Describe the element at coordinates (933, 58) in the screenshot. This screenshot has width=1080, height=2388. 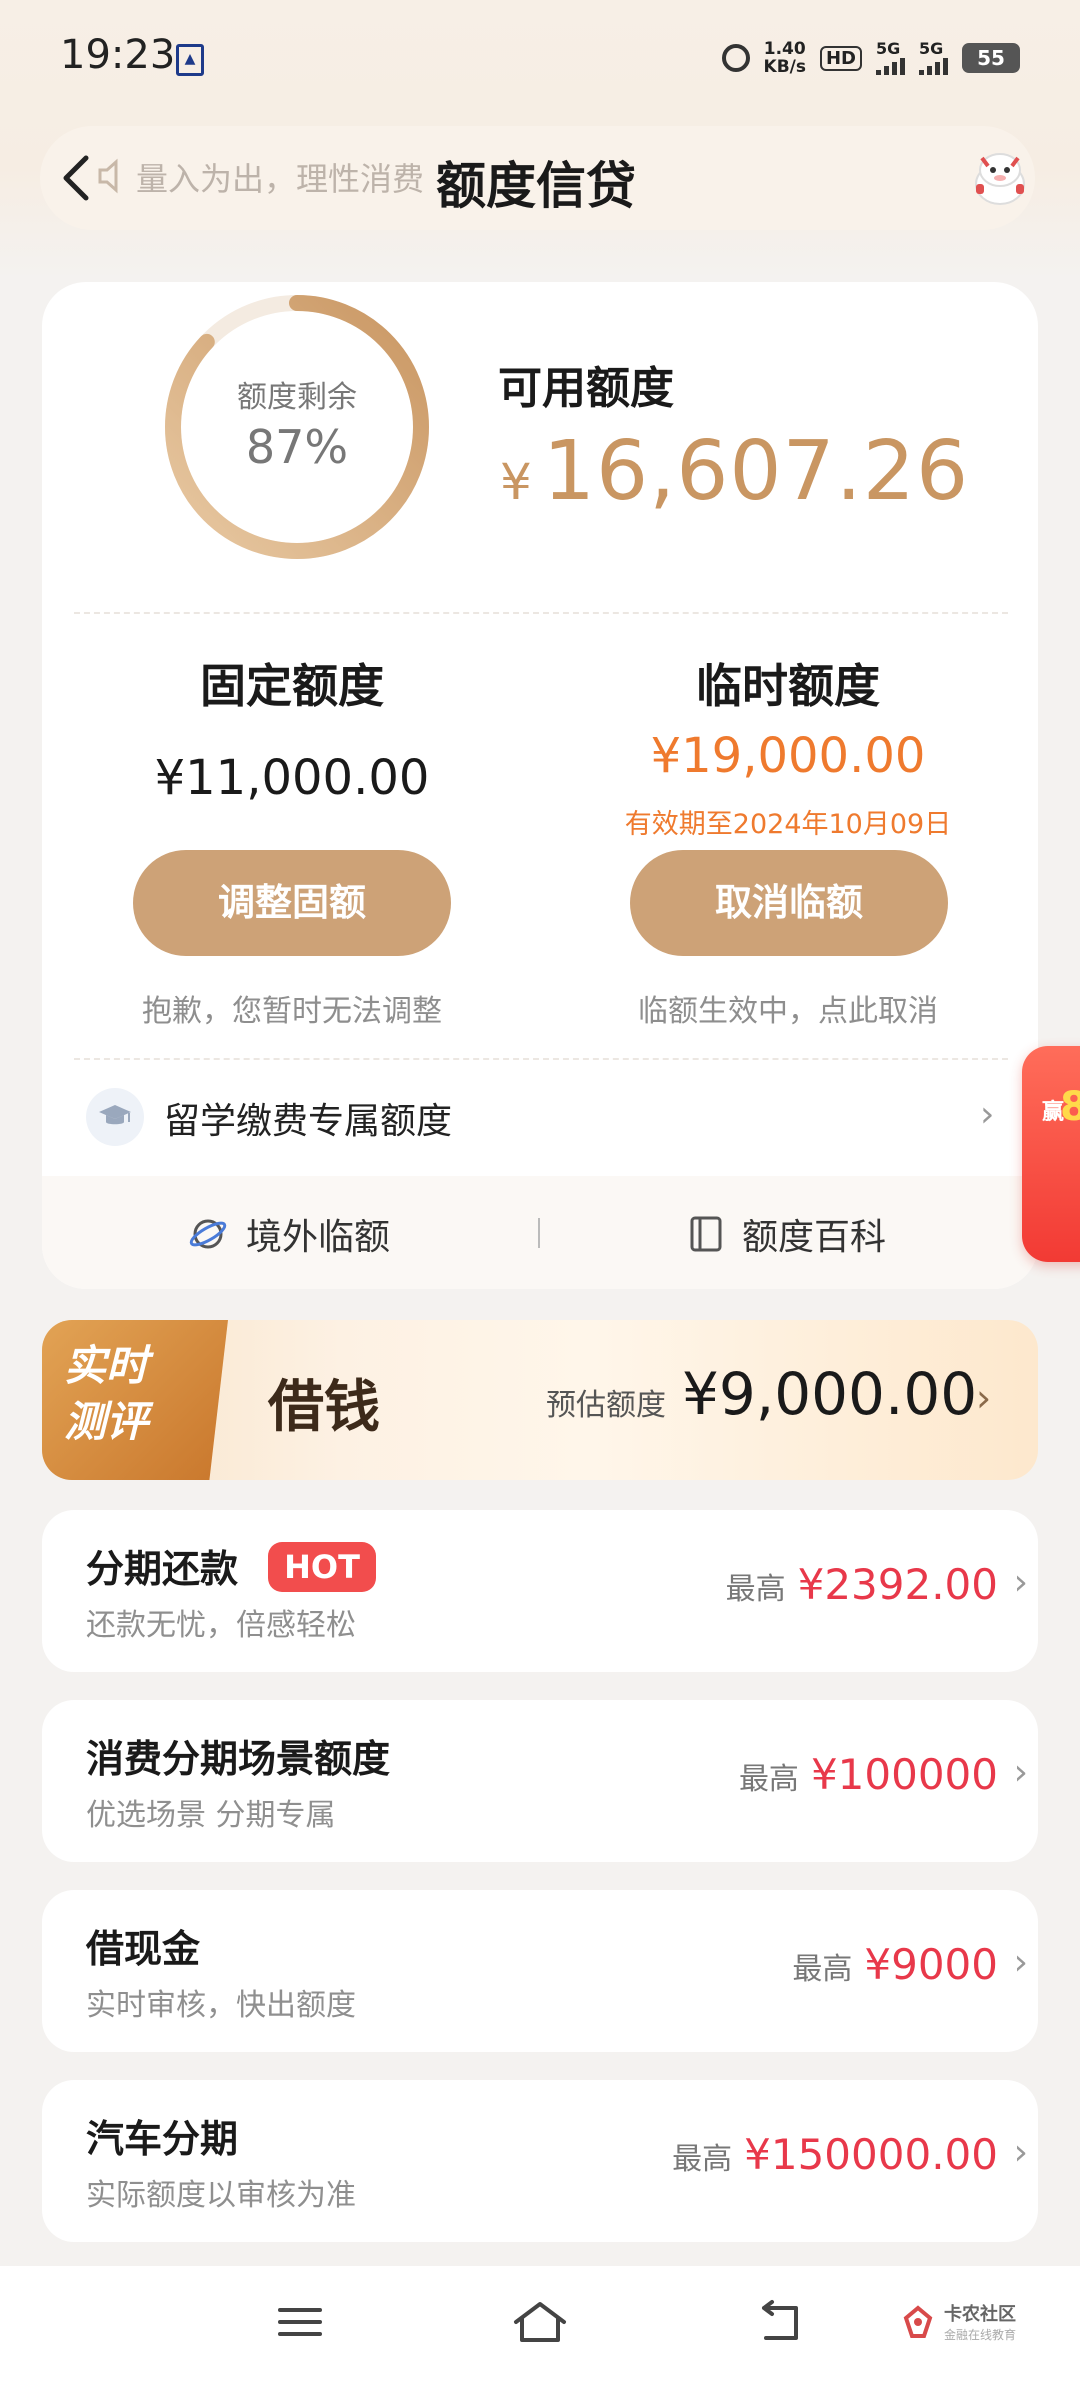
I see `signal-sim2: 5G` at that location.